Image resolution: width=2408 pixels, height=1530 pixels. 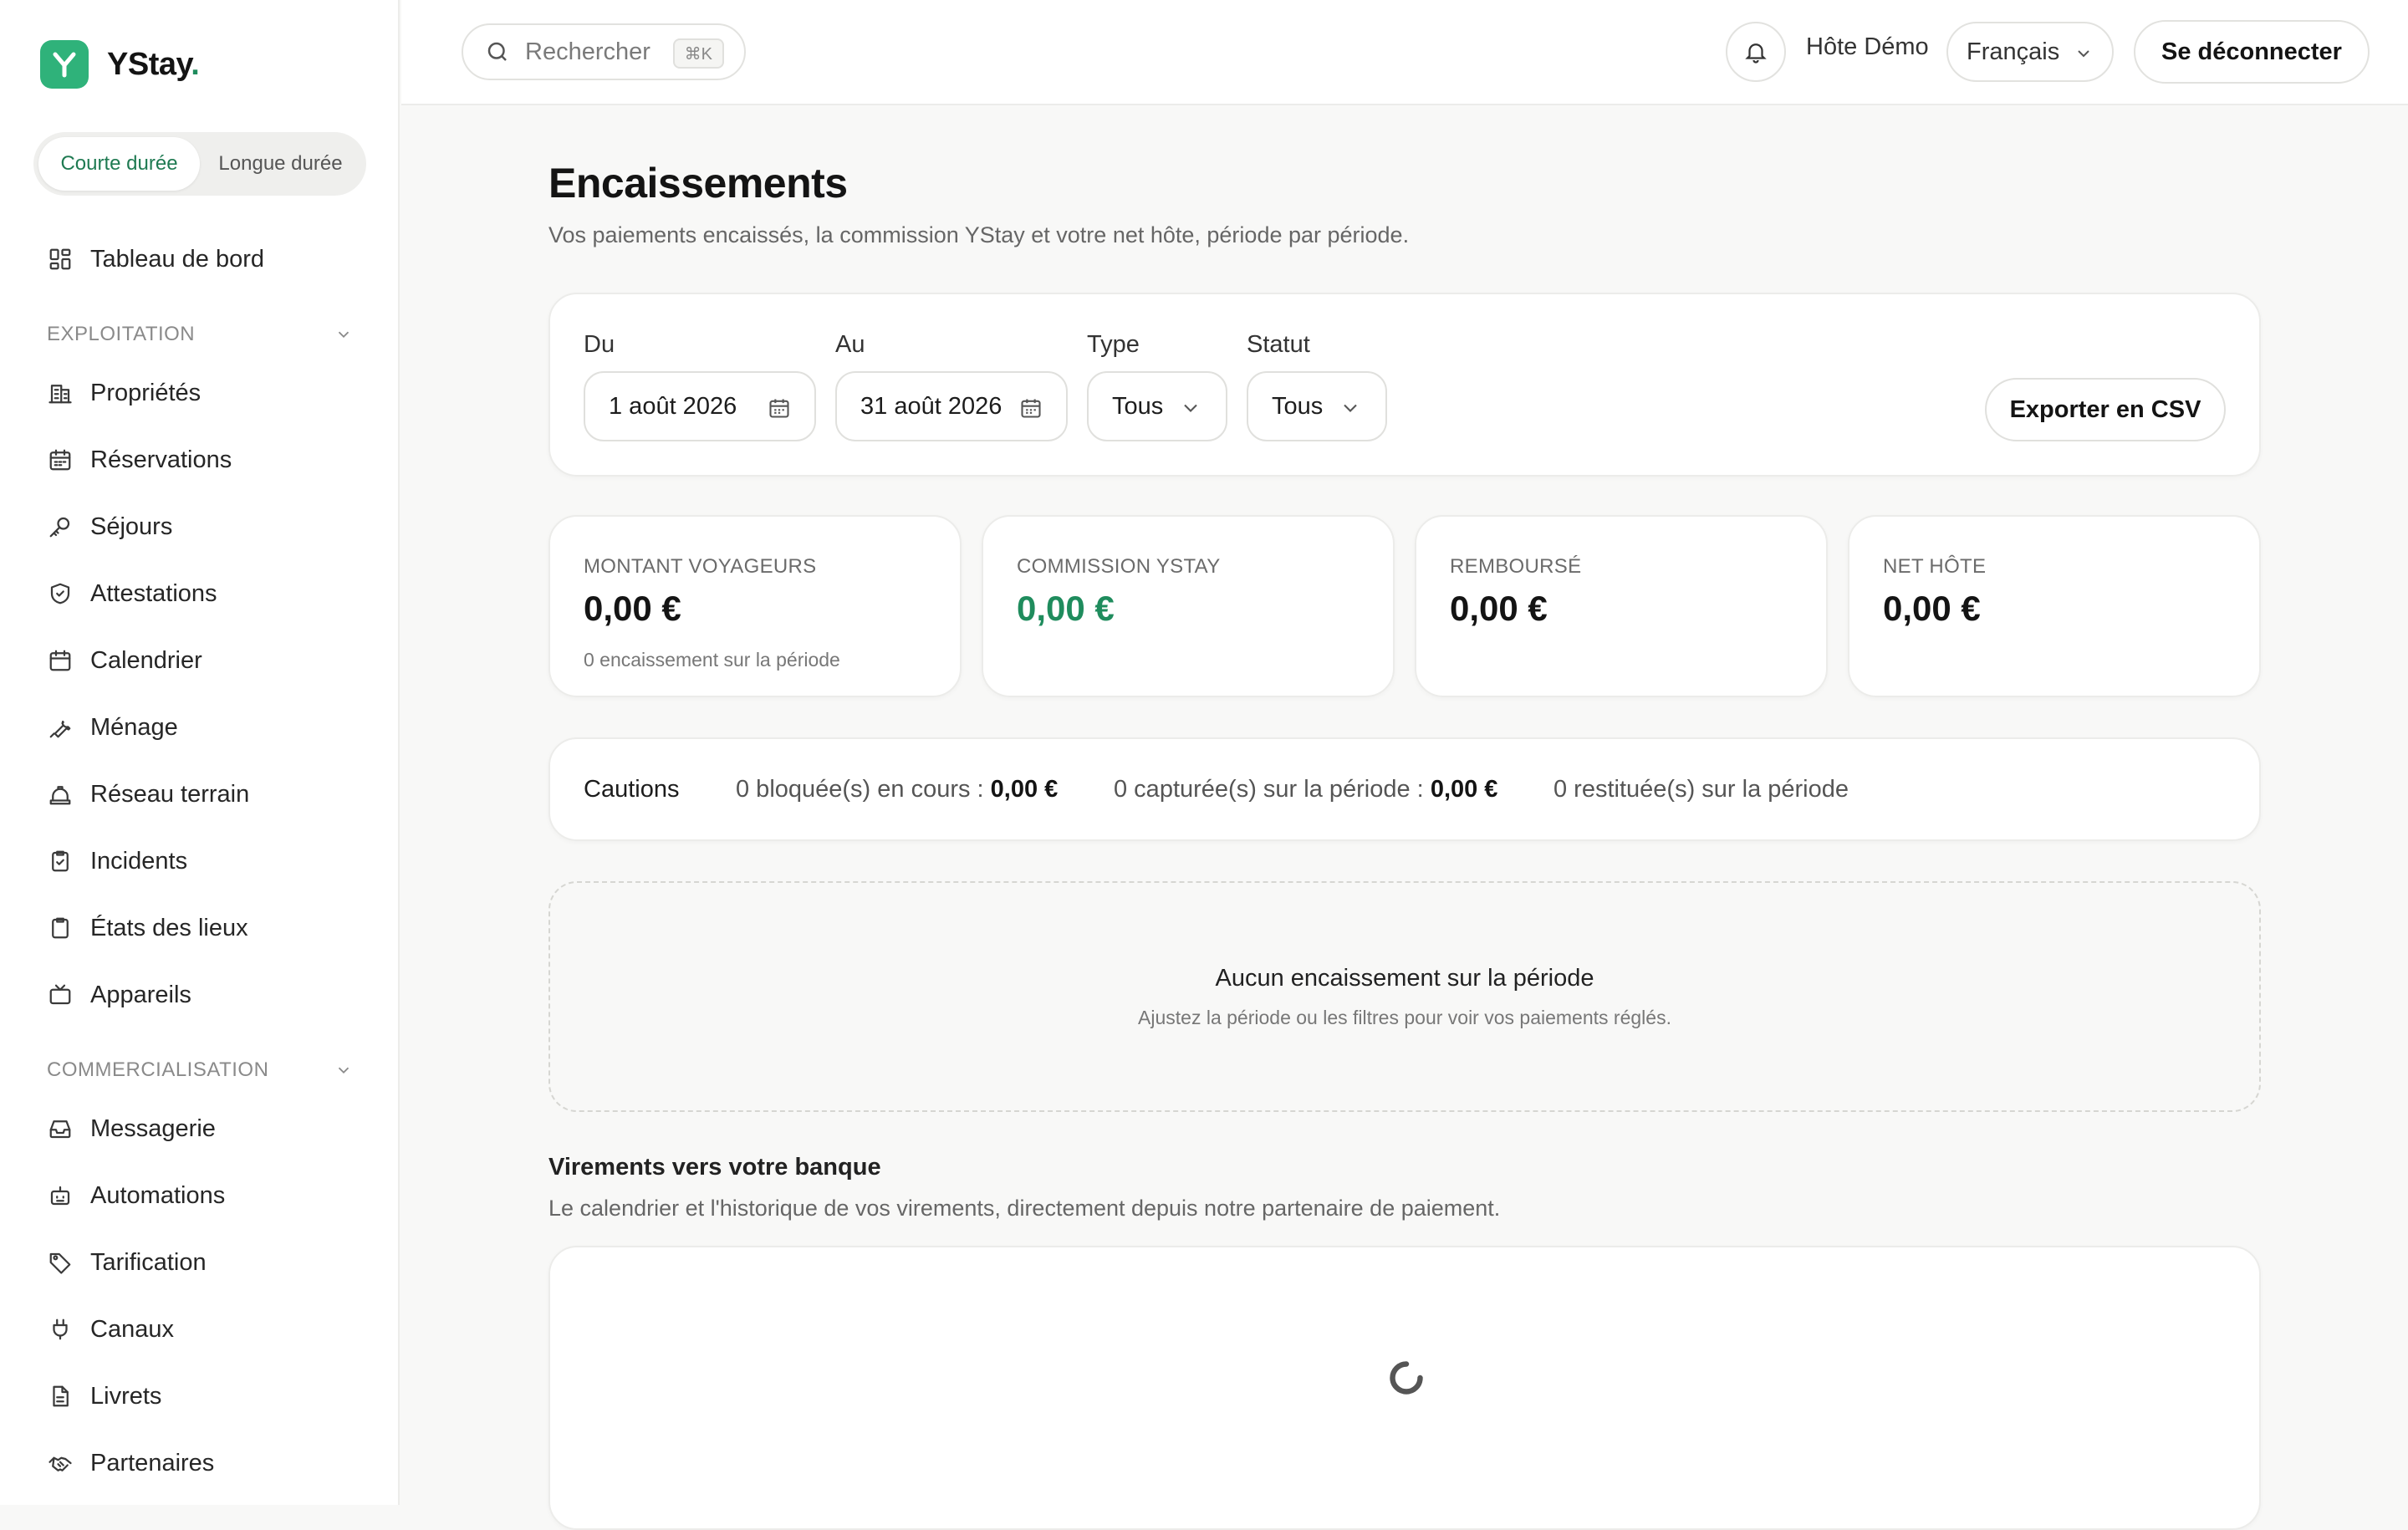 I want to click on sidebar-item-inspections: États des lieux, so click(x=148, y=928).